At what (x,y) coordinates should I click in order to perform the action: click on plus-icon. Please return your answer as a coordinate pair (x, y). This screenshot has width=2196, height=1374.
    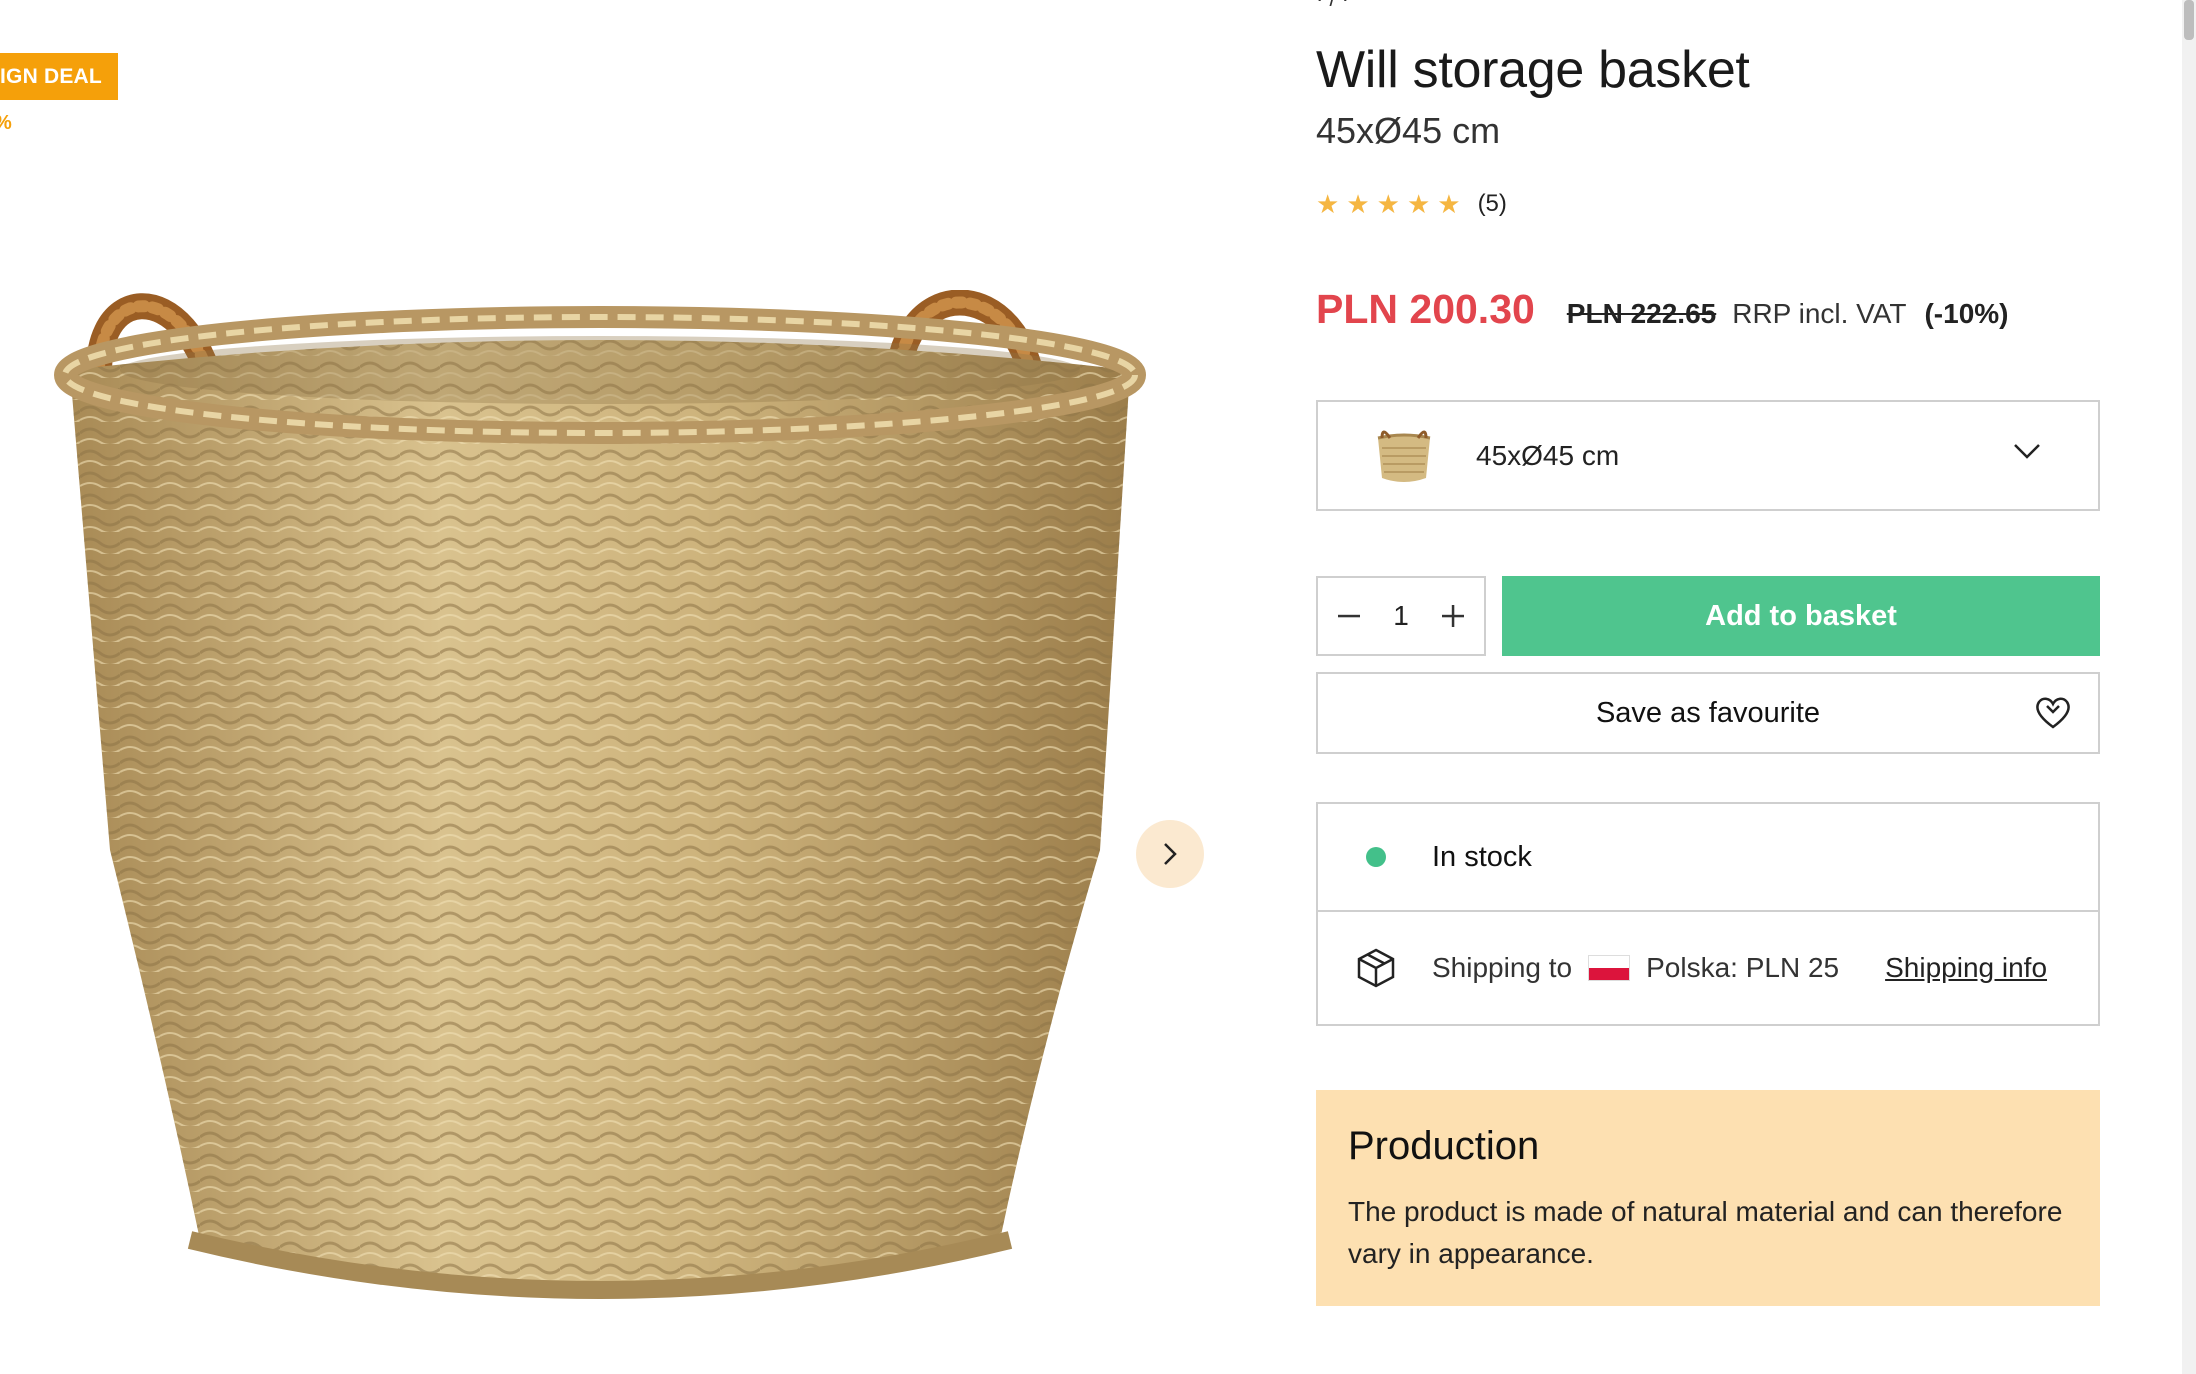
    Looking at the image, I should click on (1452, 616).